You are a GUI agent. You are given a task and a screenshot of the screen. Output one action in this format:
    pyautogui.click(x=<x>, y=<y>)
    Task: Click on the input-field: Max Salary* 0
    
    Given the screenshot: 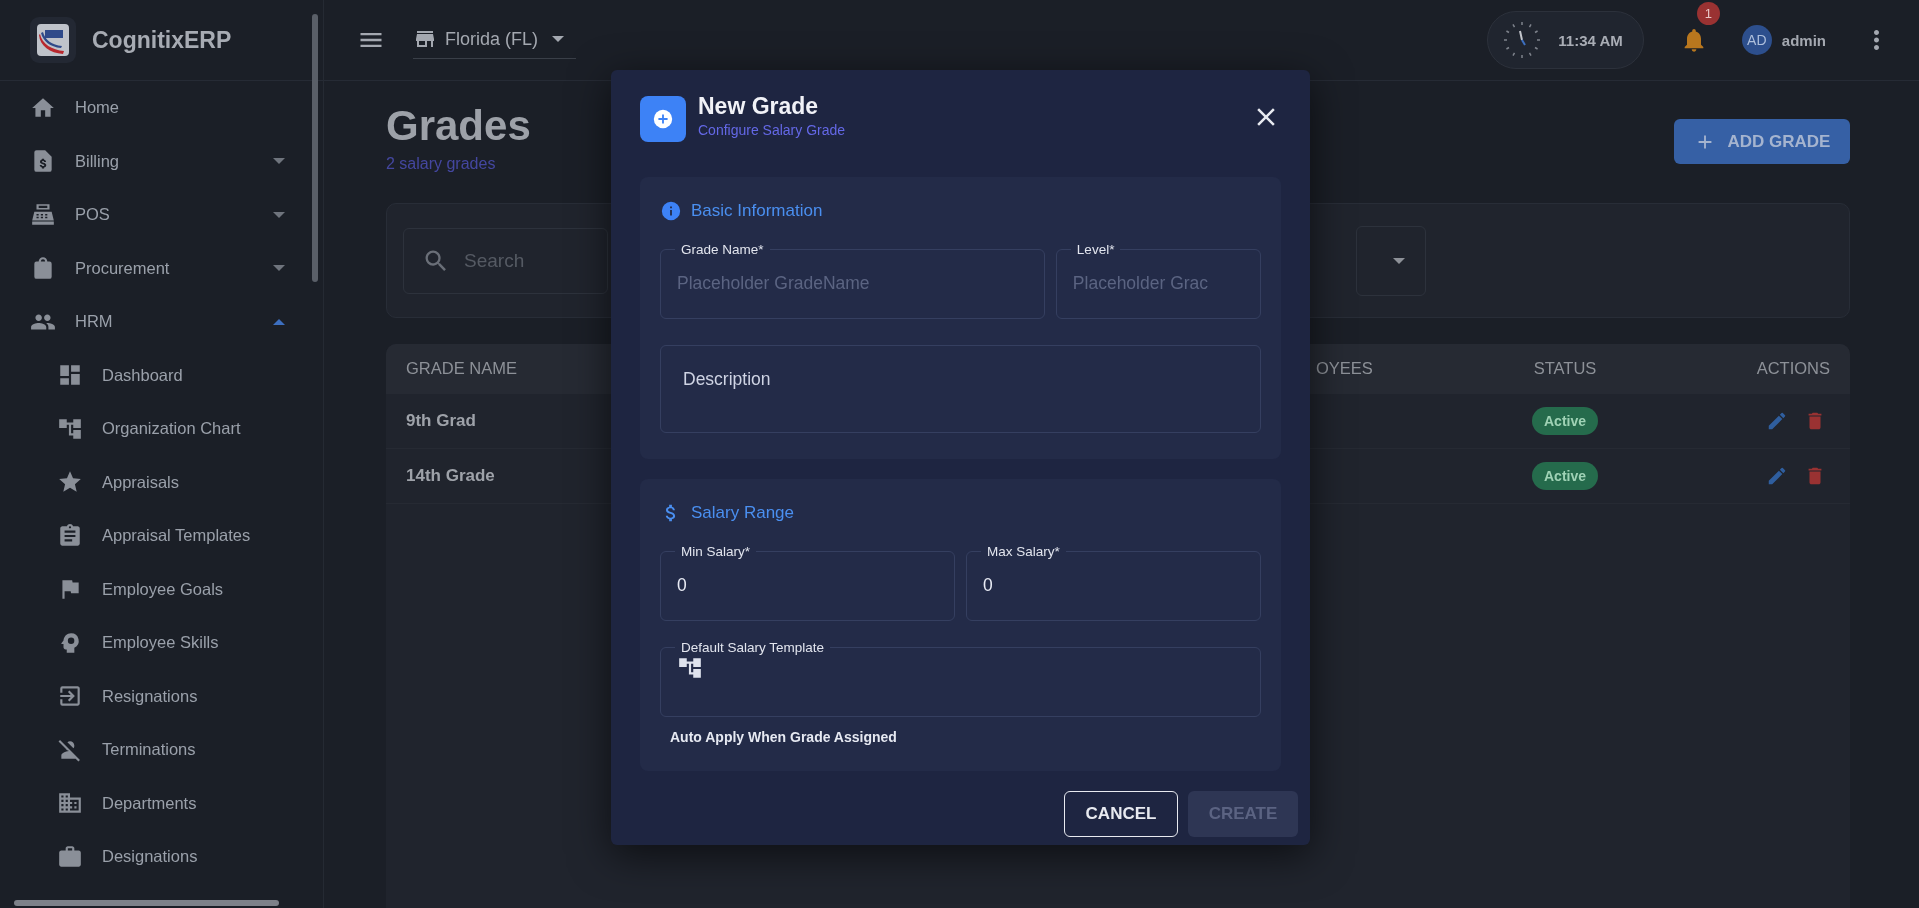 What is the action you would take?
    pyautogui.click(x=1113, y=583)
    